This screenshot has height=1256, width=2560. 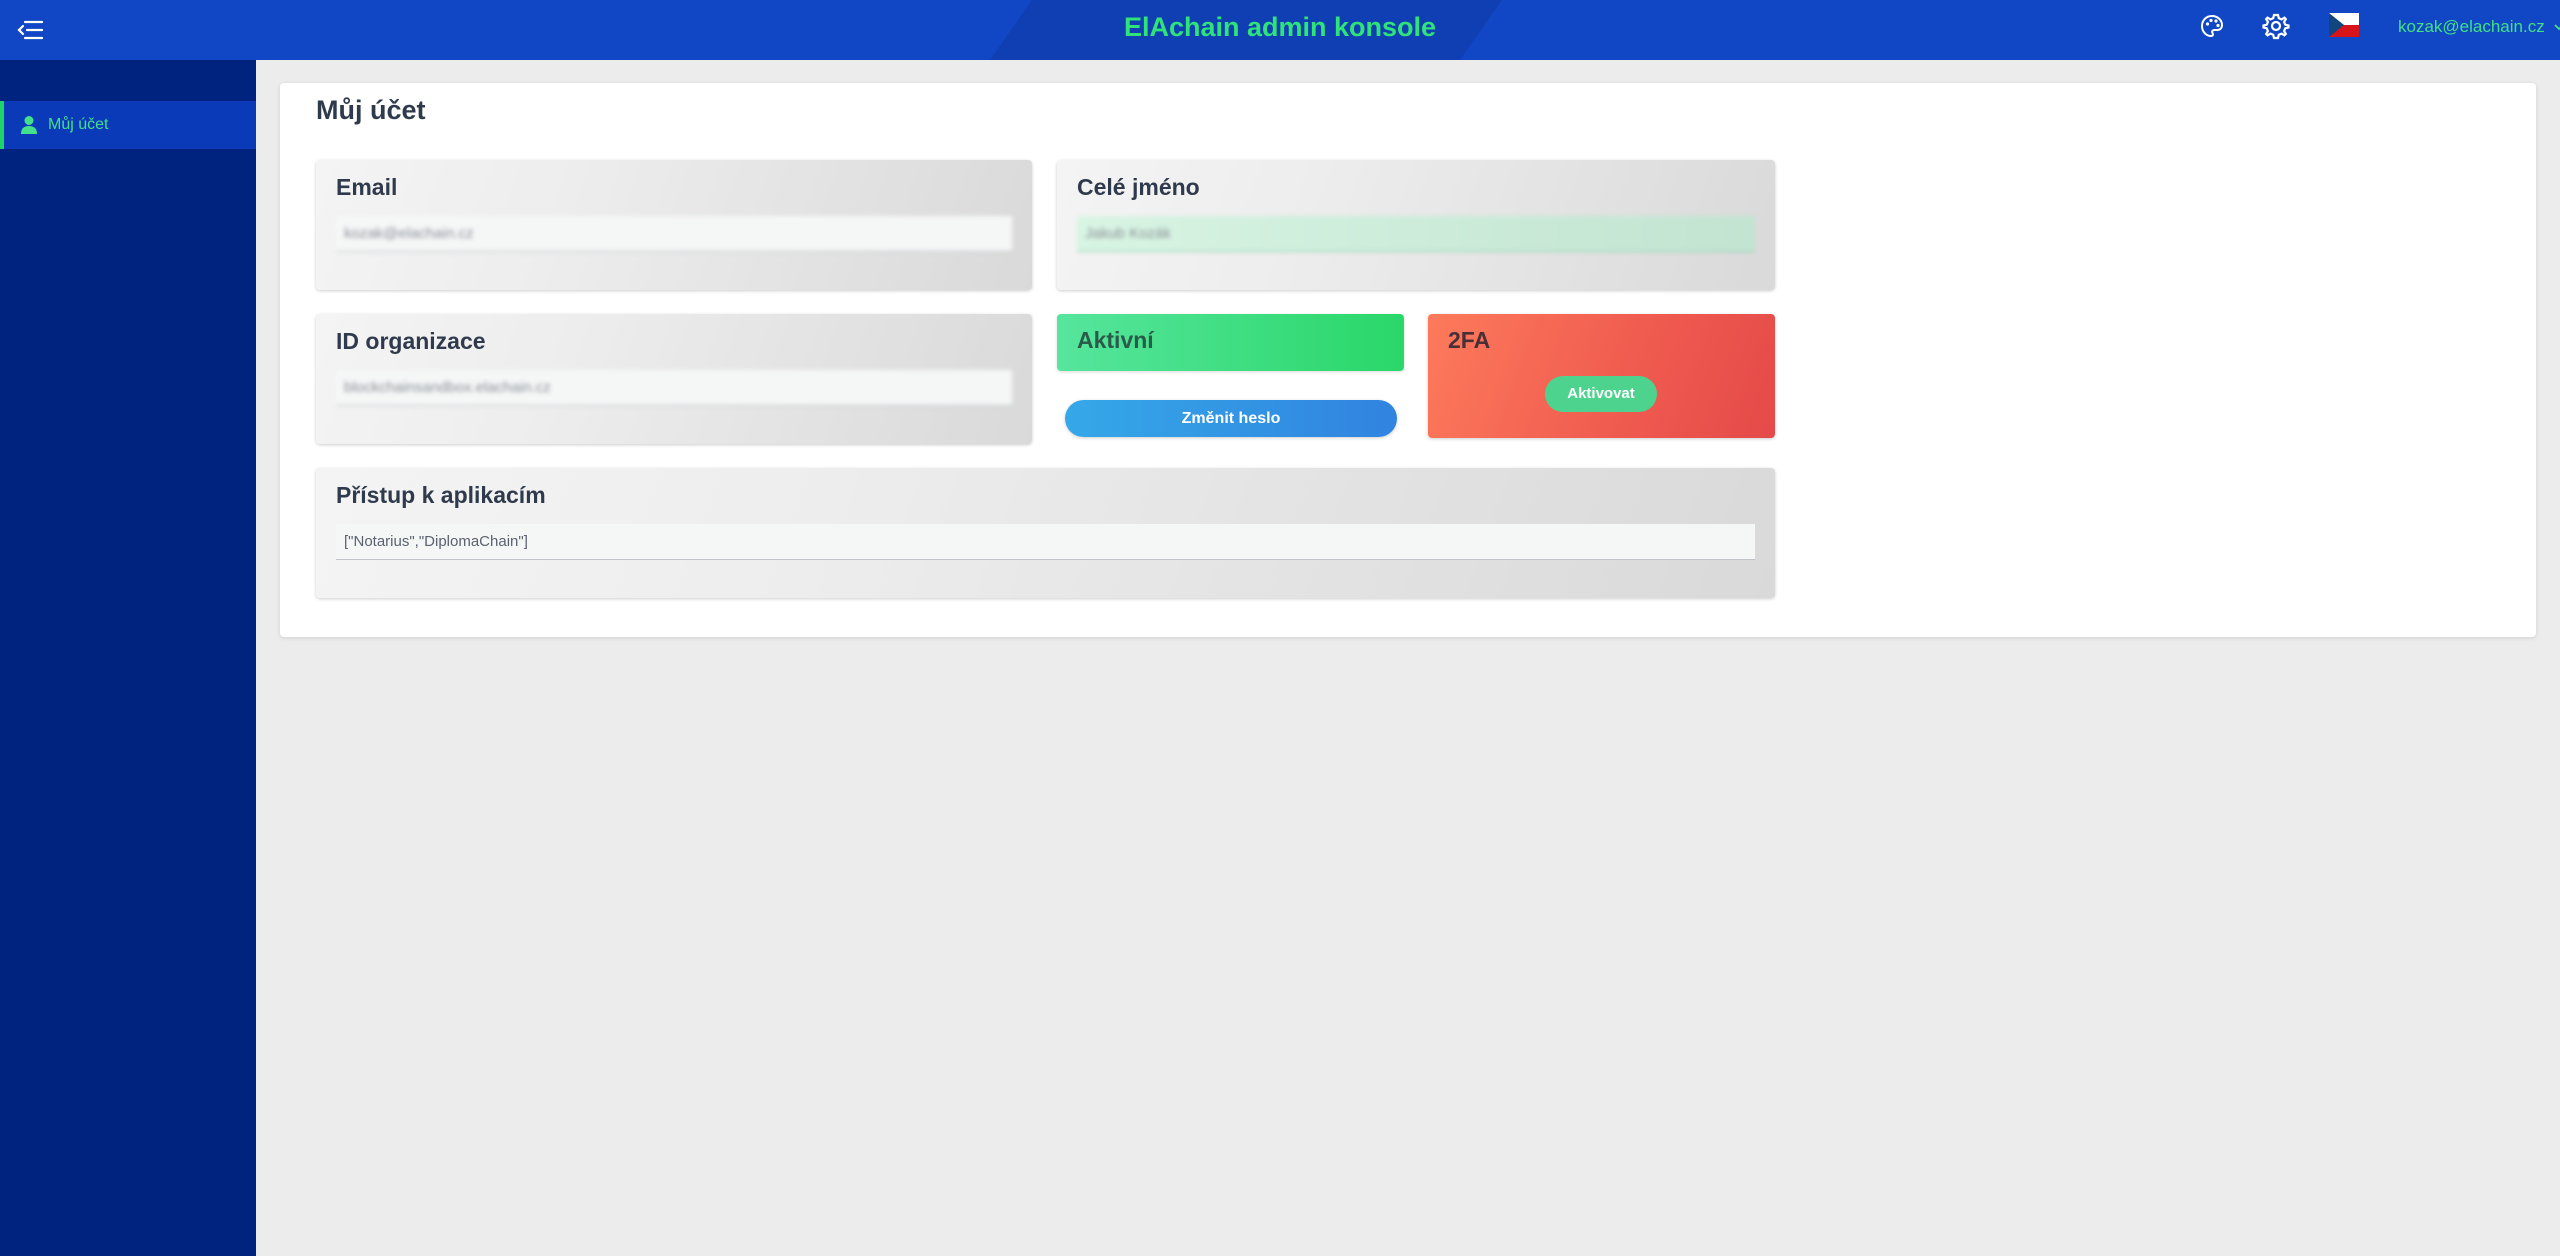 I want to click on full-name-card: Celé jméno Jakub Kozák, so click(x=1416, y=225).